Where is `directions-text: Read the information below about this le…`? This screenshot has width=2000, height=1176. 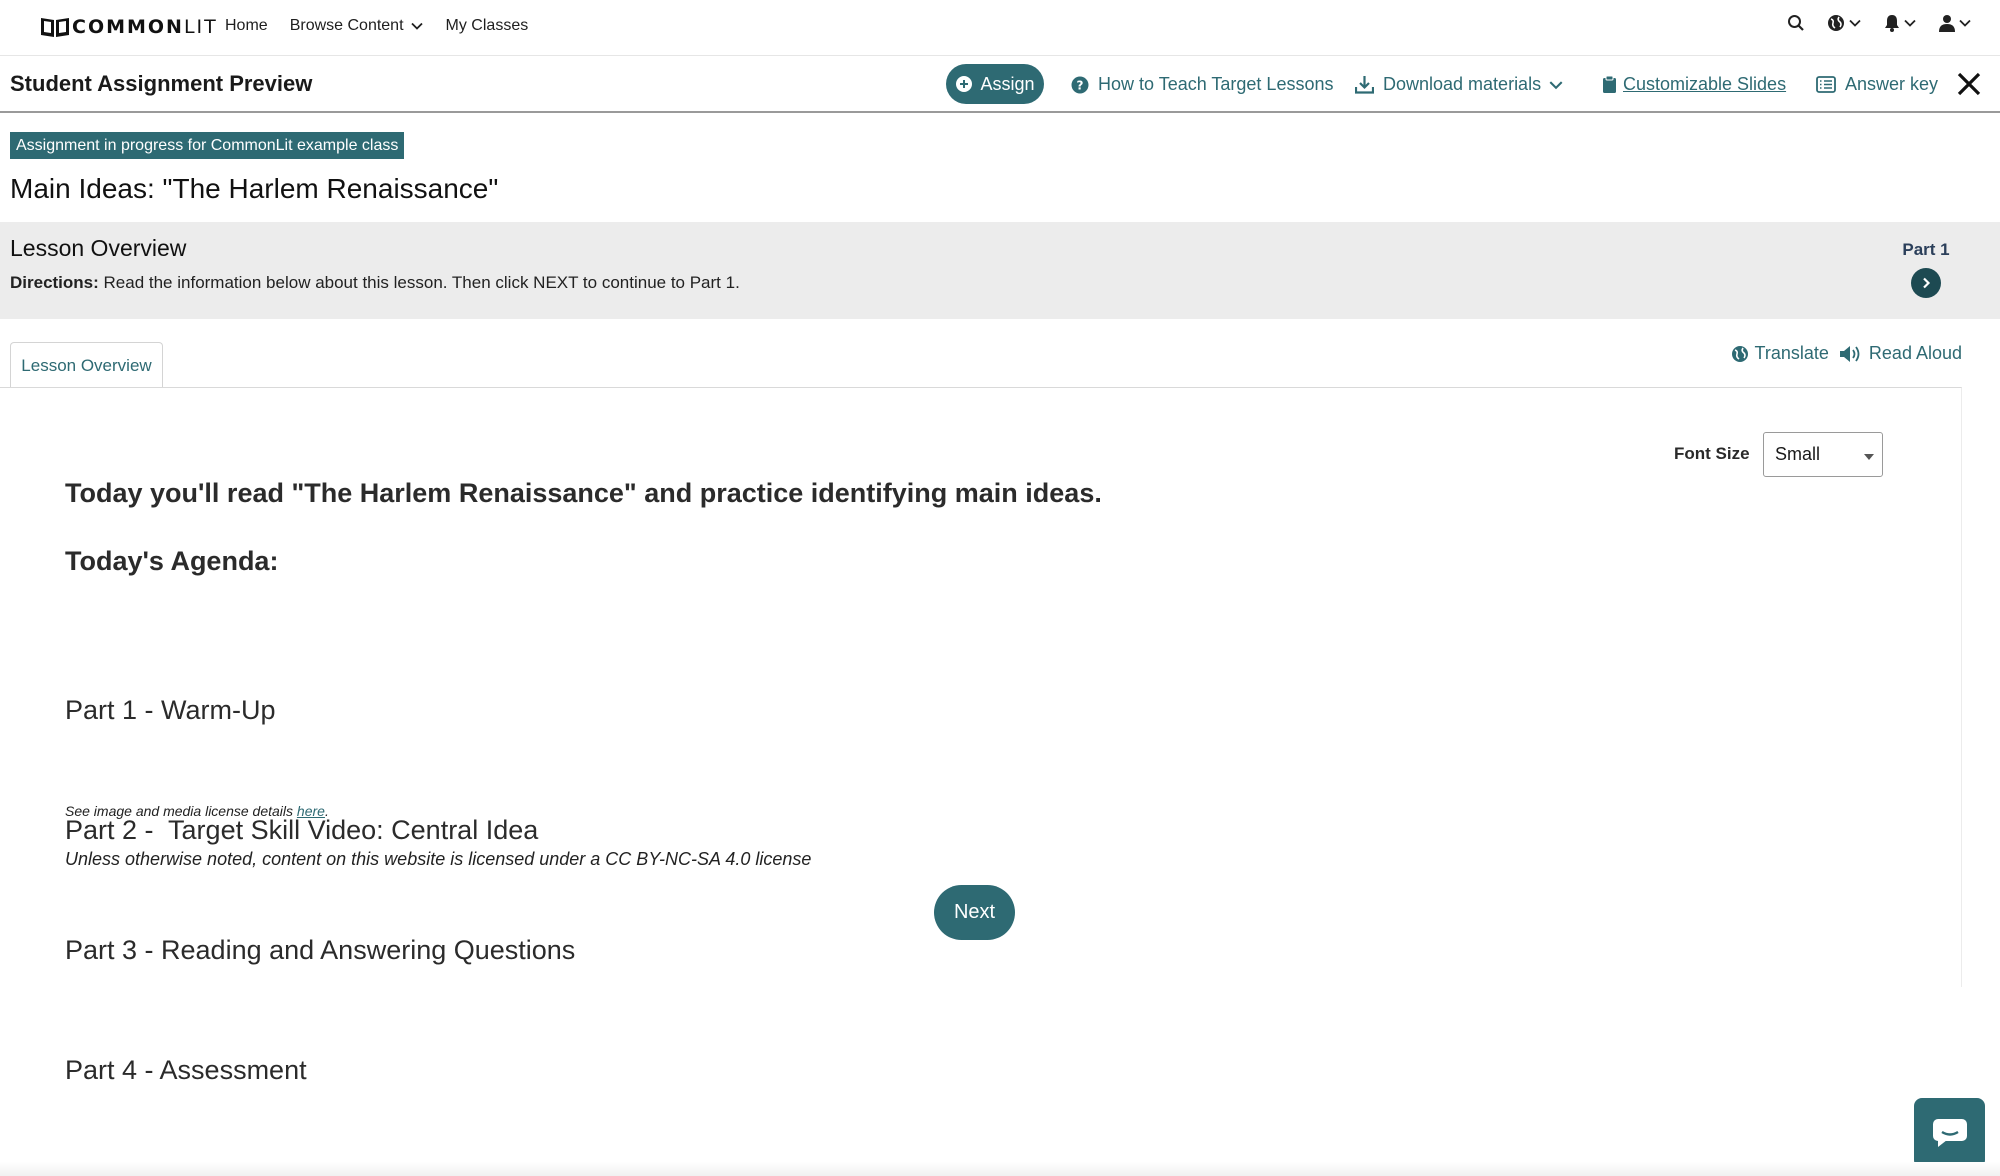 directions-text: Read the information below about this le… is located at coordinates (419, 282).